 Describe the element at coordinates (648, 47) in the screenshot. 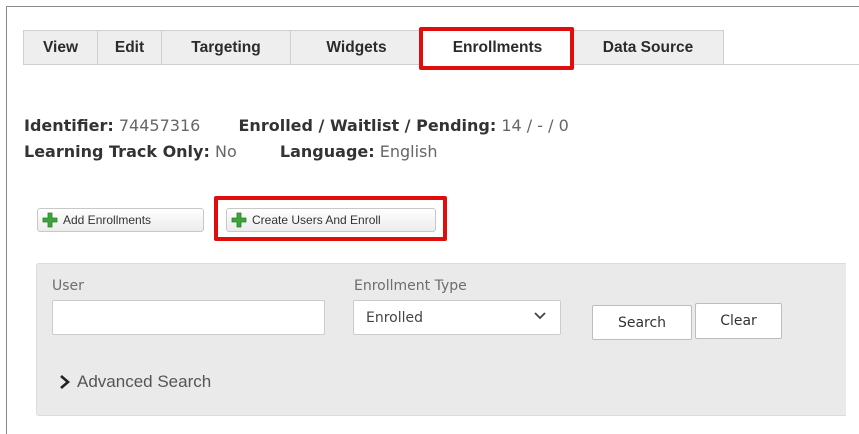

I see `tab-data-source: Data Source` at that location.